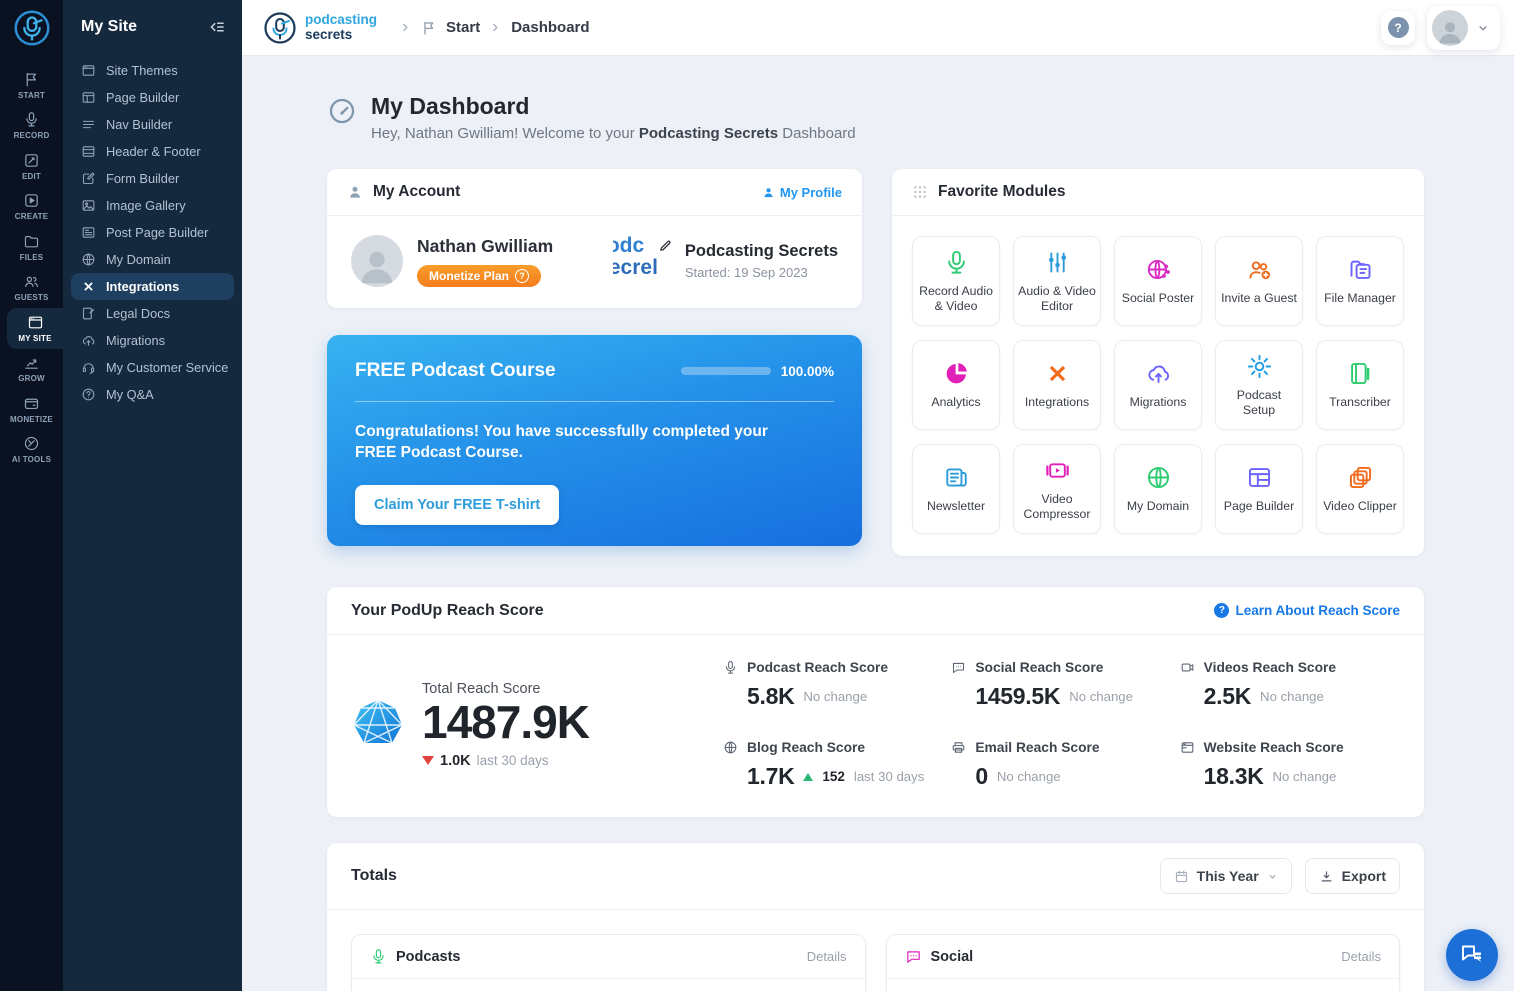 The image size is (1514, 991). Describe the element at coordinates (1472, 955) in the screenshot. I see `chat-widget-button` at that location.